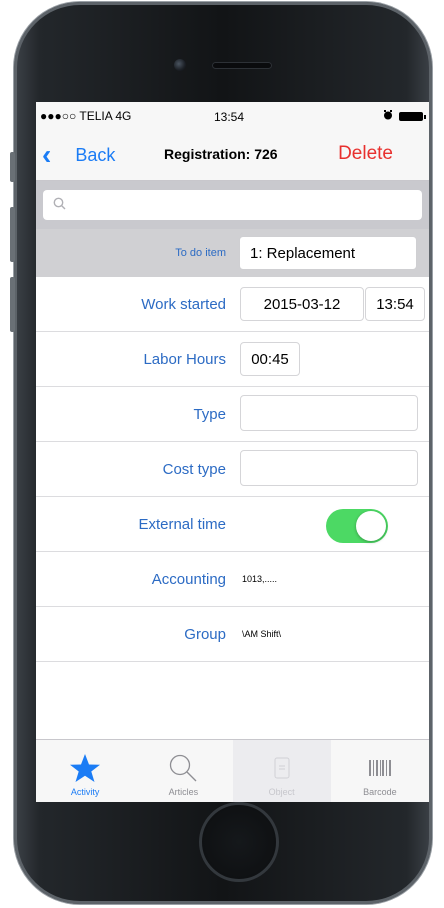 This screenshot has height=908, width=444. I want to click on work-started-date-field: 2015-03-12, so click(302, 304).